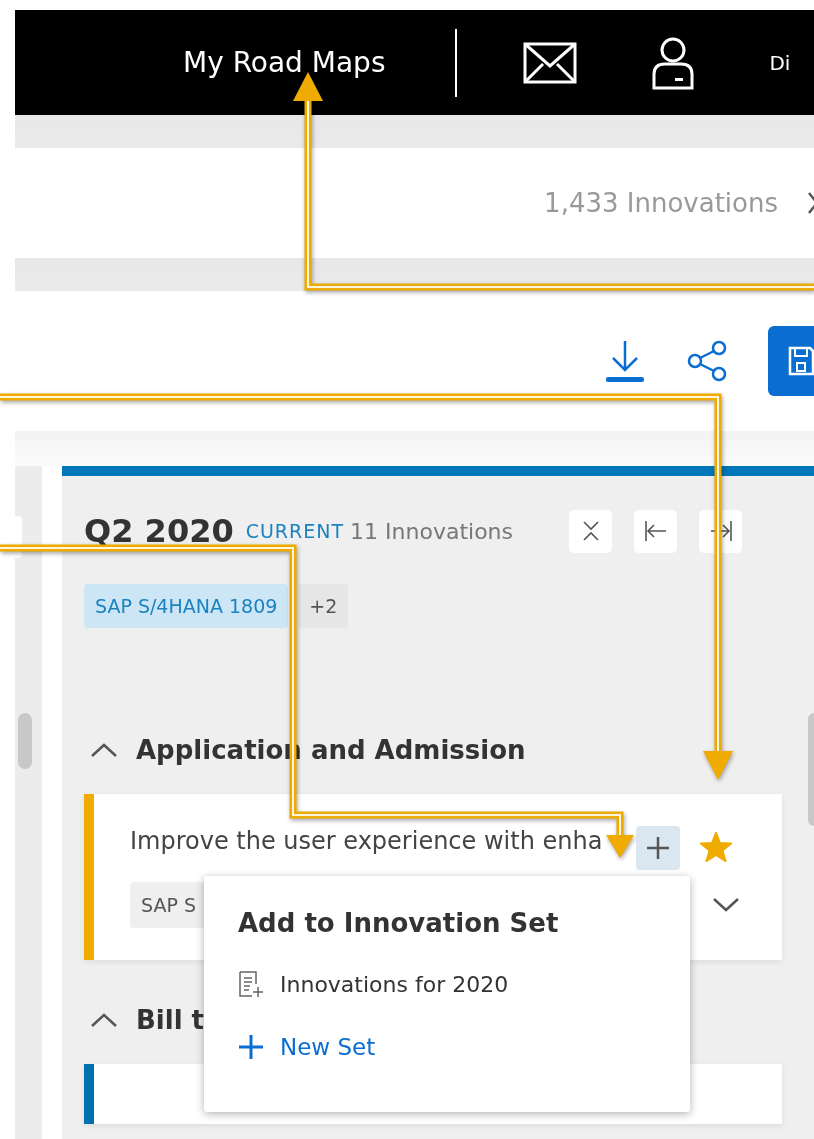 The image size is (814, 1139). I want to click on column-title: Q2 2020, so click(159, 531).